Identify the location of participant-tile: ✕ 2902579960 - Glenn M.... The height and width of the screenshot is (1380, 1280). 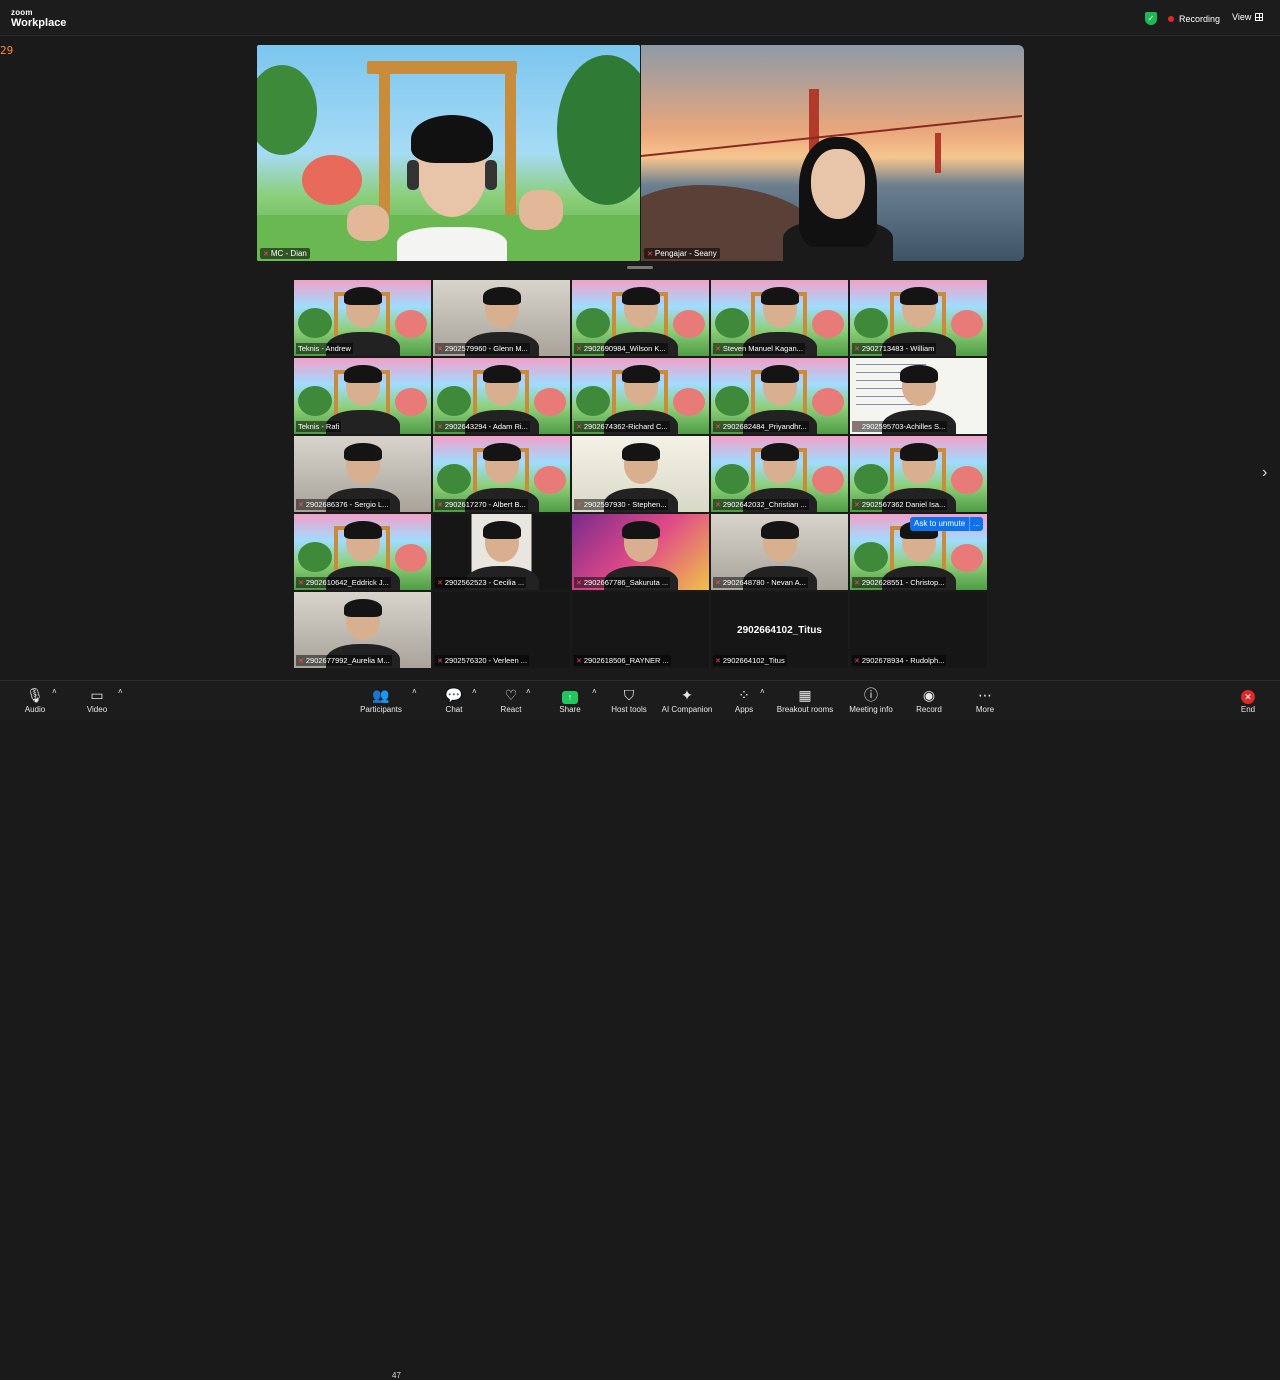
(501, 318).